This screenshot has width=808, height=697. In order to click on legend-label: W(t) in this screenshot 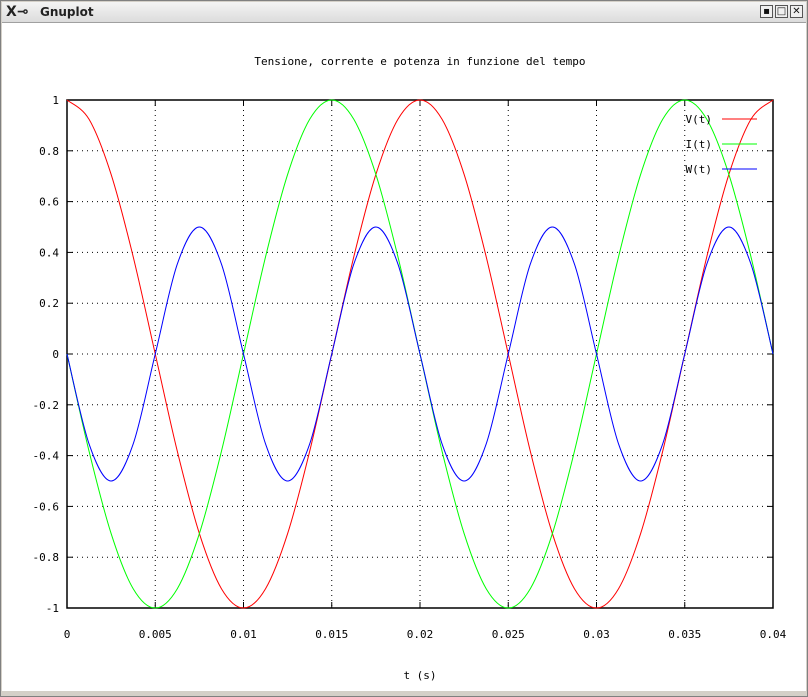, I will do `click(699, 169)`.